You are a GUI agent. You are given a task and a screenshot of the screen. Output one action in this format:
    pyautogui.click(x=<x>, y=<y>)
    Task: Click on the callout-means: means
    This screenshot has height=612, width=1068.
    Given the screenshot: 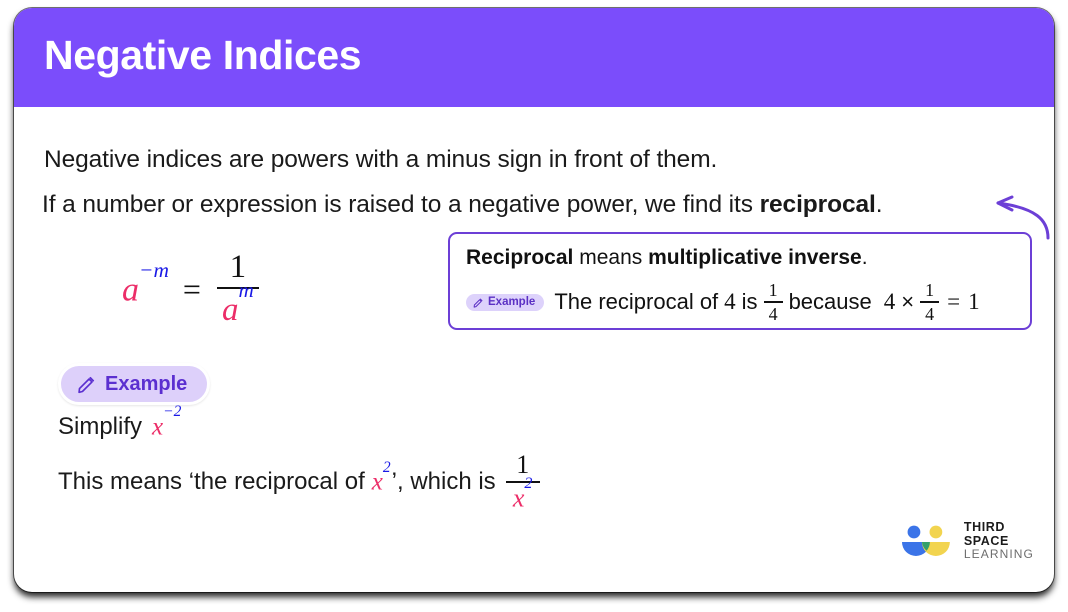 What is the action you would take?
    pyautogui.click(x=611, y=257)
    